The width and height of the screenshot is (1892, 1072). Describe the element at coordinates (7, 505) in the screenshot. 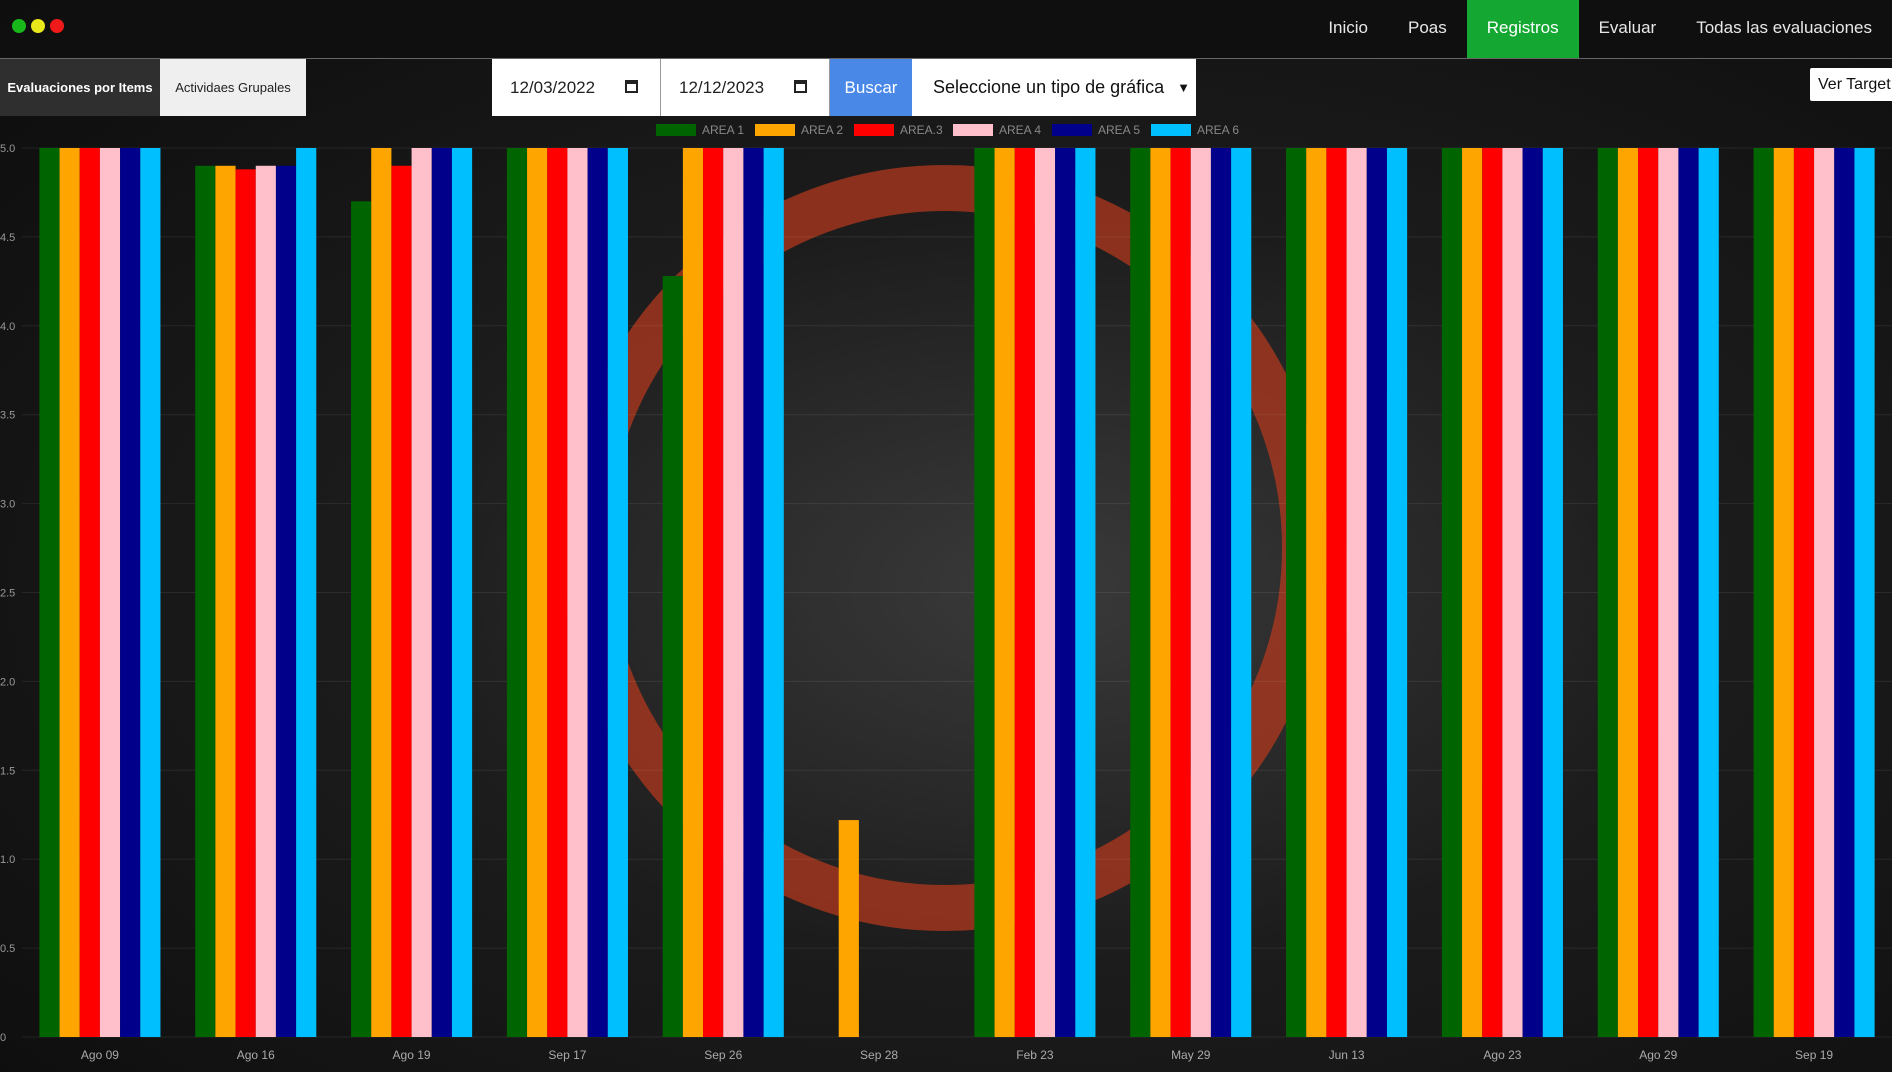

I see `y-tick-label: 3.0` at that location.